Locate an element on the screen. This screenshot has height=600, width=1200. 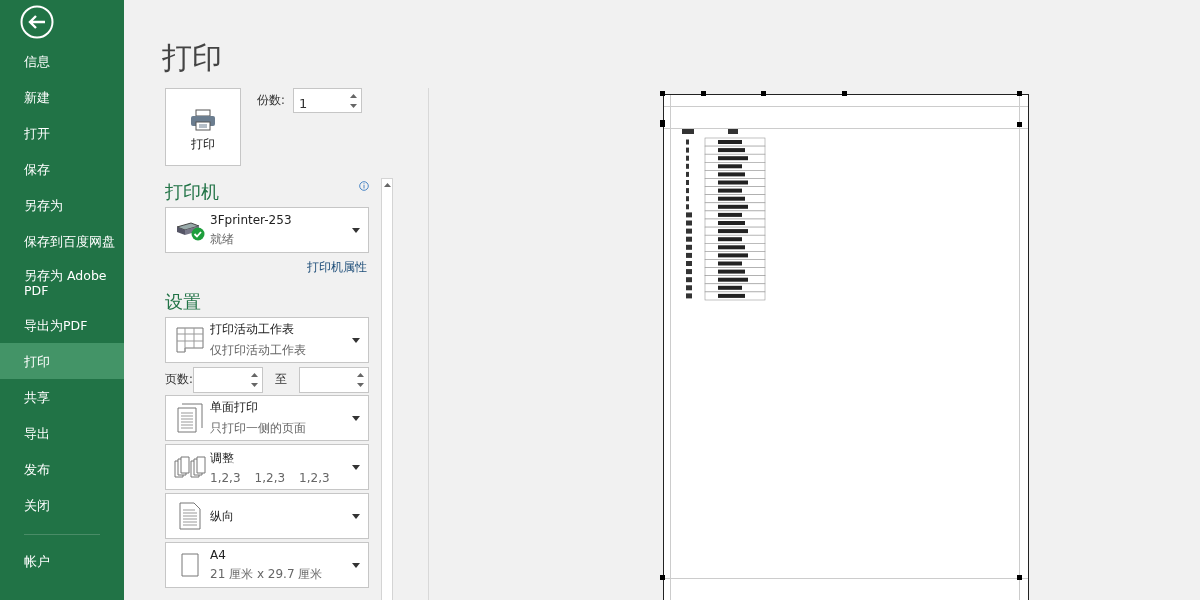
sidebar-item: 共享 is located at coordinates (62, 397).